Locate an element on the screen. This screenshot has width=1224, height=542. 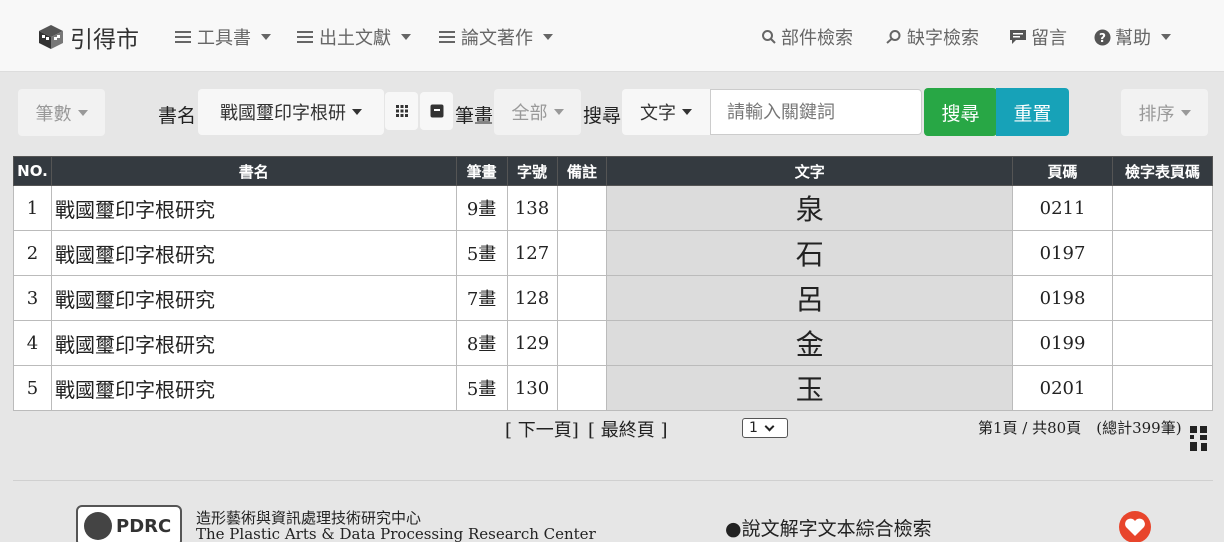
search-button: 搜尋 is located at coordinates (960, 112).